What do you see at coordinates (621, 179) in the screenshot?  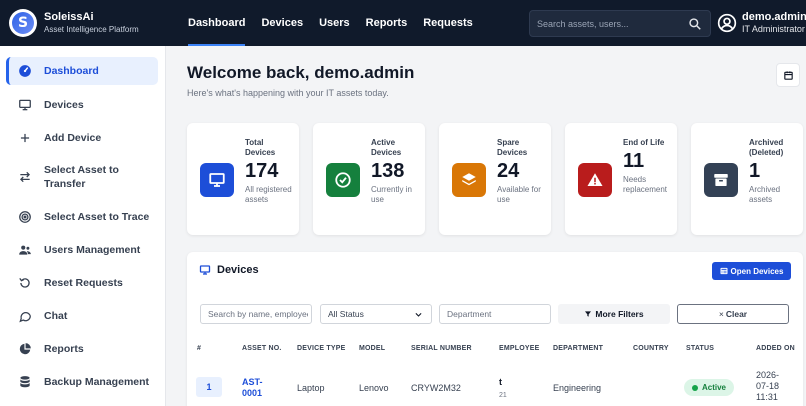 I see `stat-card-end-of-life: End of Life 11 Needs replacement` at bounding box center [621, 179].